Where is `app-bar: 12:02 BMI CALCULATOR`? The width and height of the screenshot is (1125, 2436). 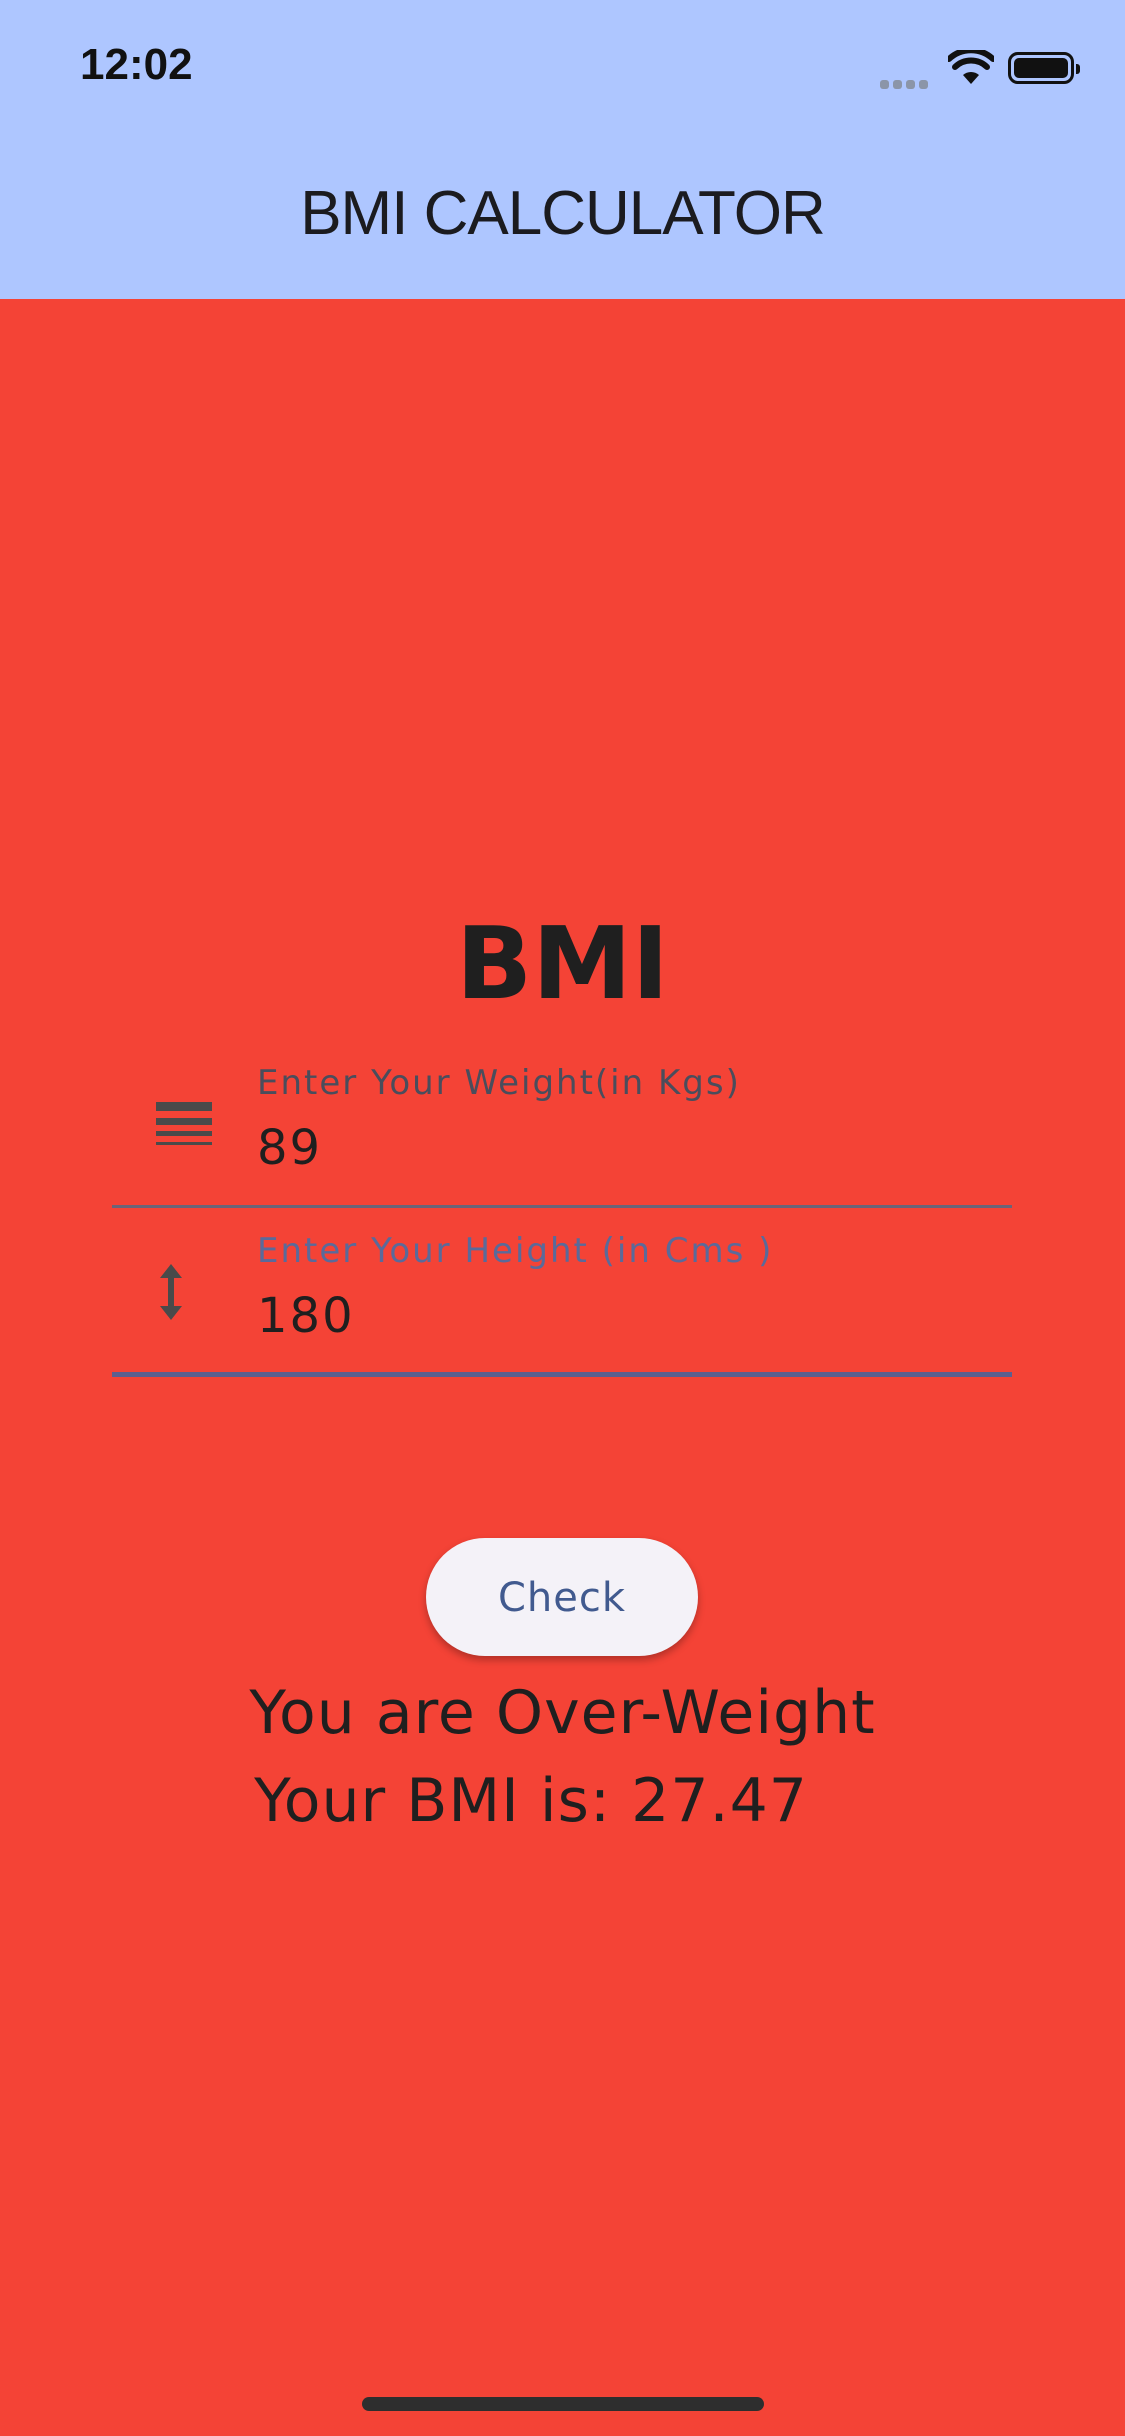 app-bar: 12:02 BMI CALCULATOR is located at coordinates (562, 149).